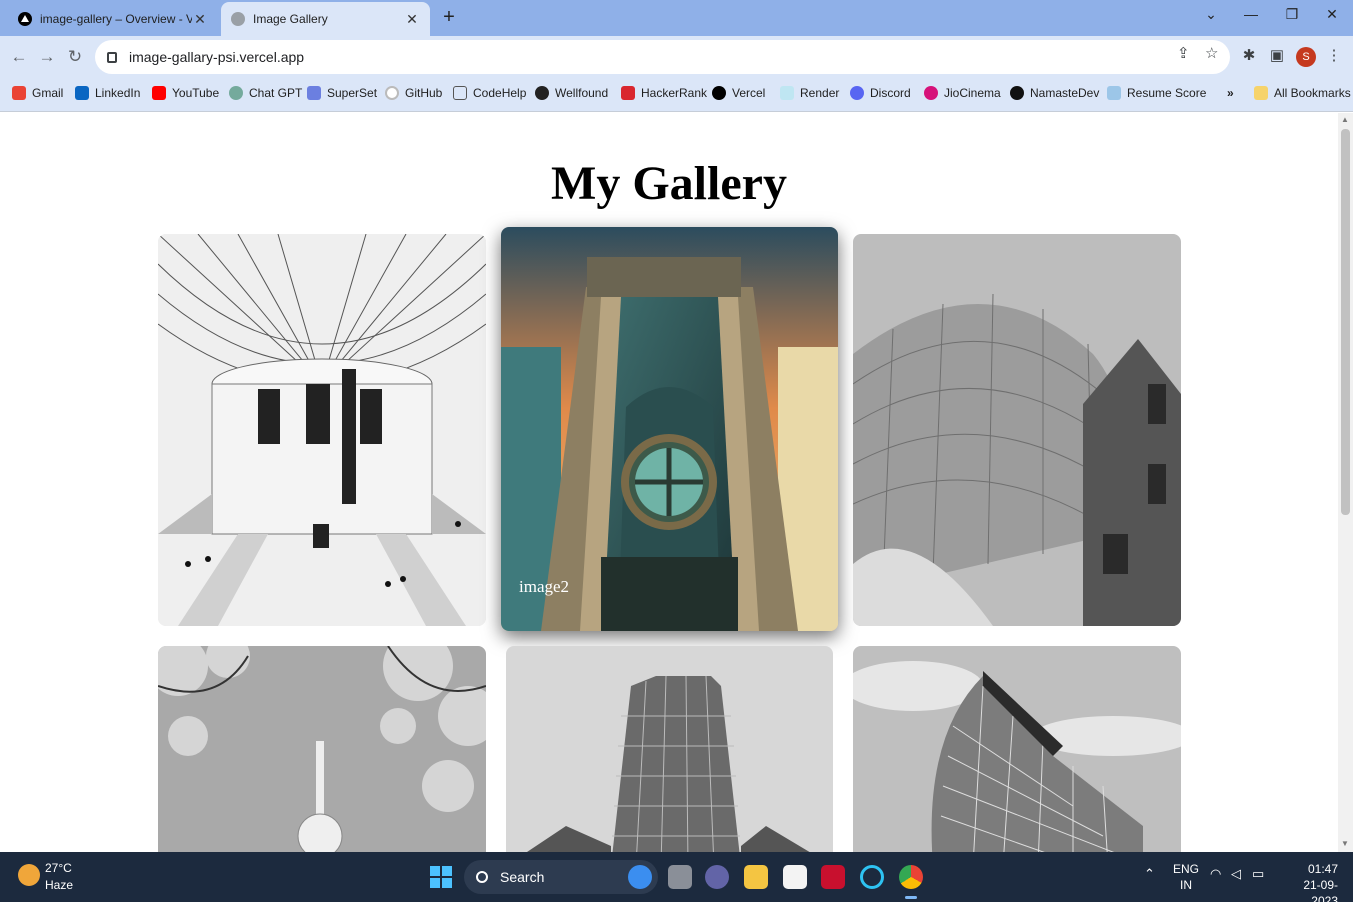 This screenshot has height=909, width=1353. I want to click on tray-overflow-icon: ⌃, so click(1149, 874).